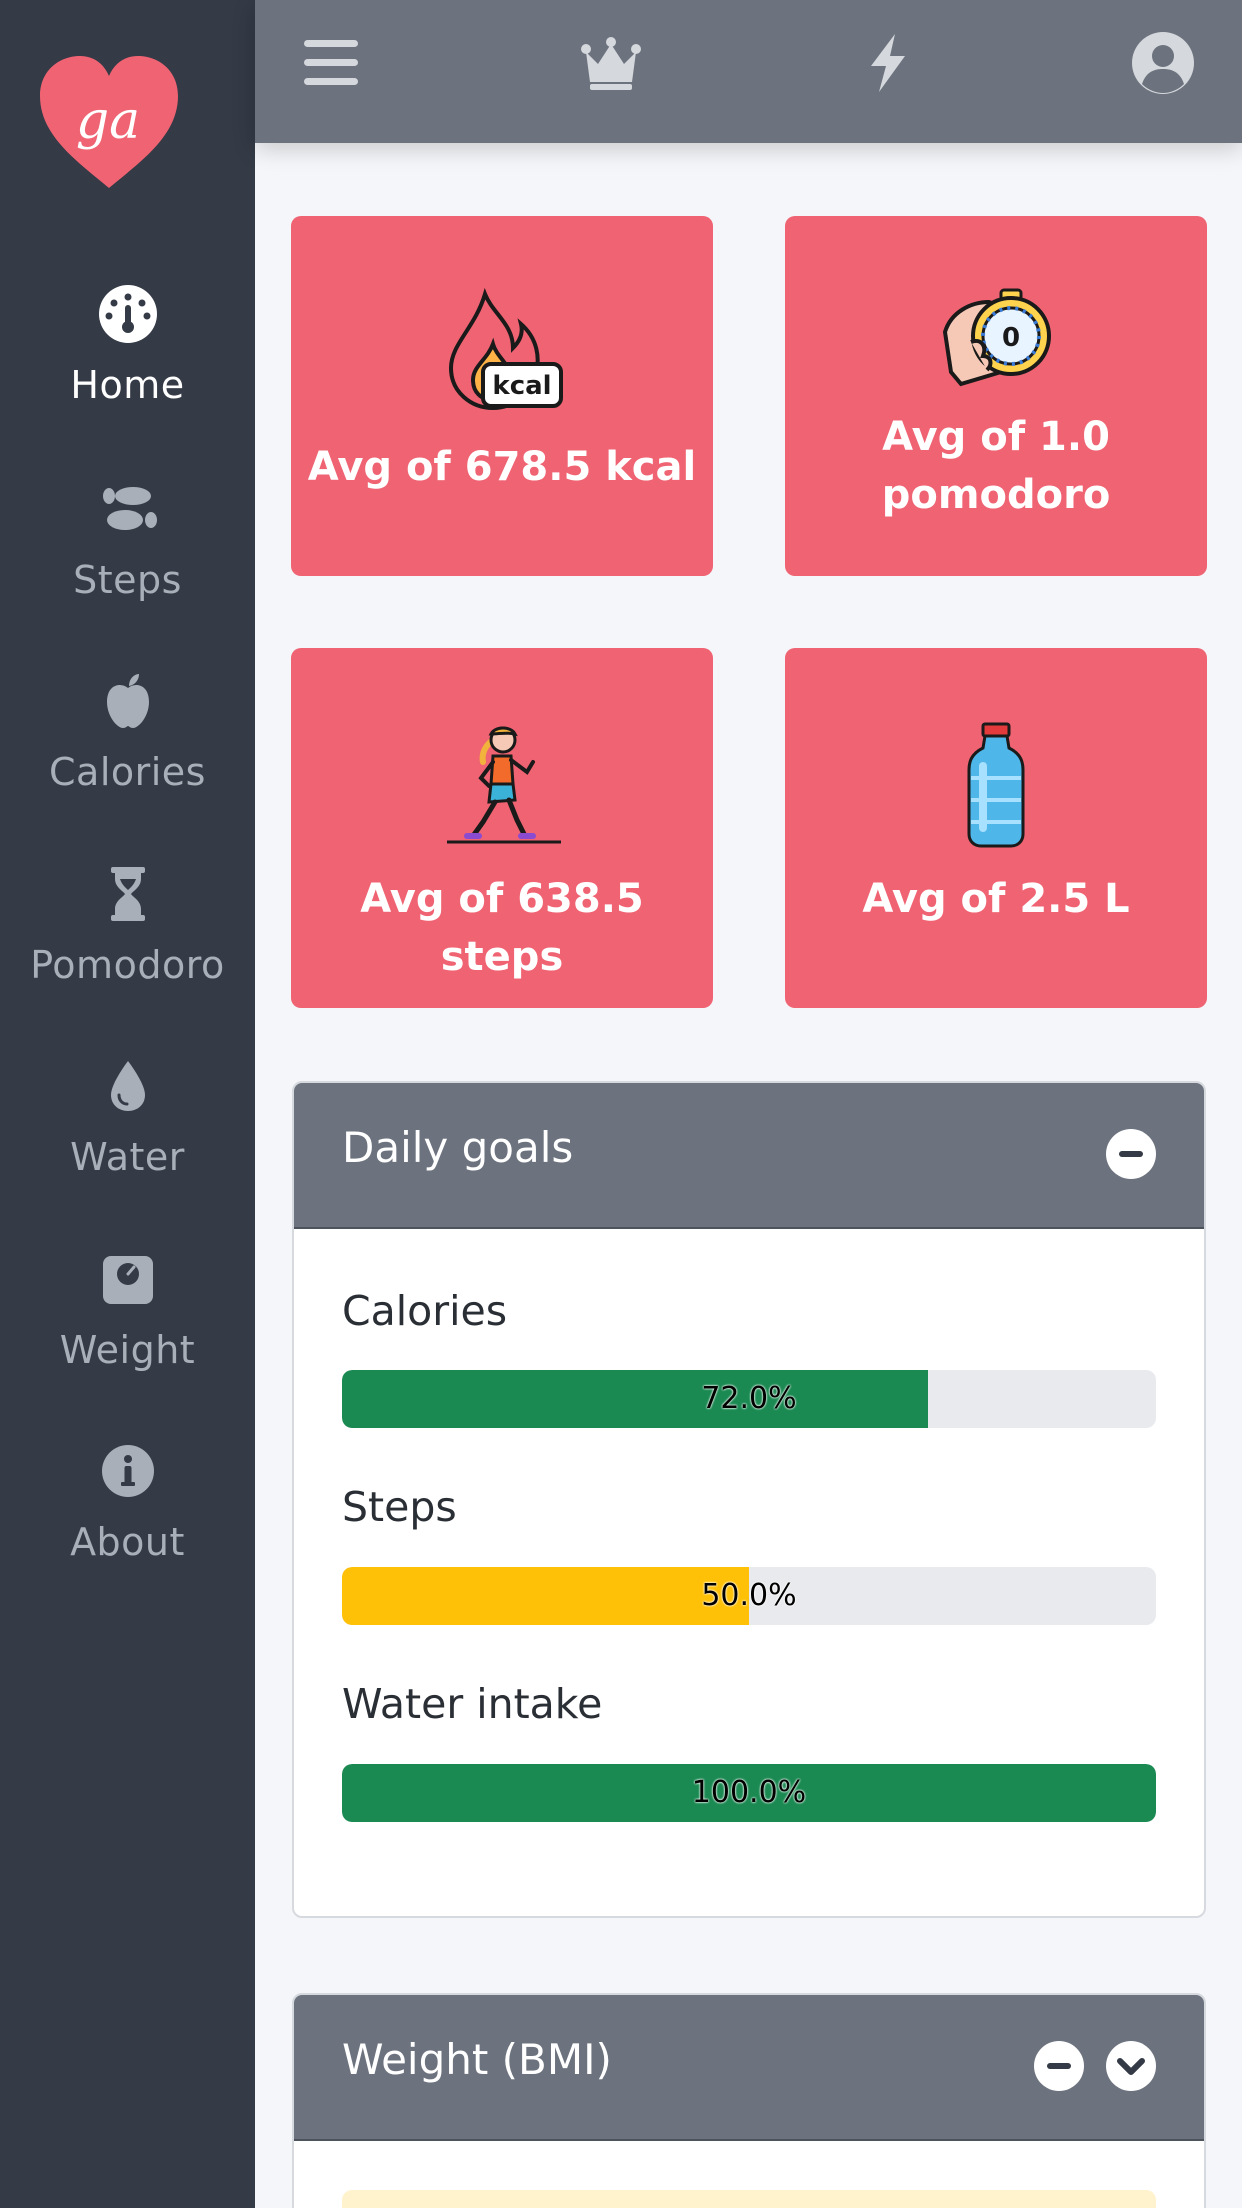 The image size is (1242, 2208). I want to click on hourglass-icon, so click(128, 894).